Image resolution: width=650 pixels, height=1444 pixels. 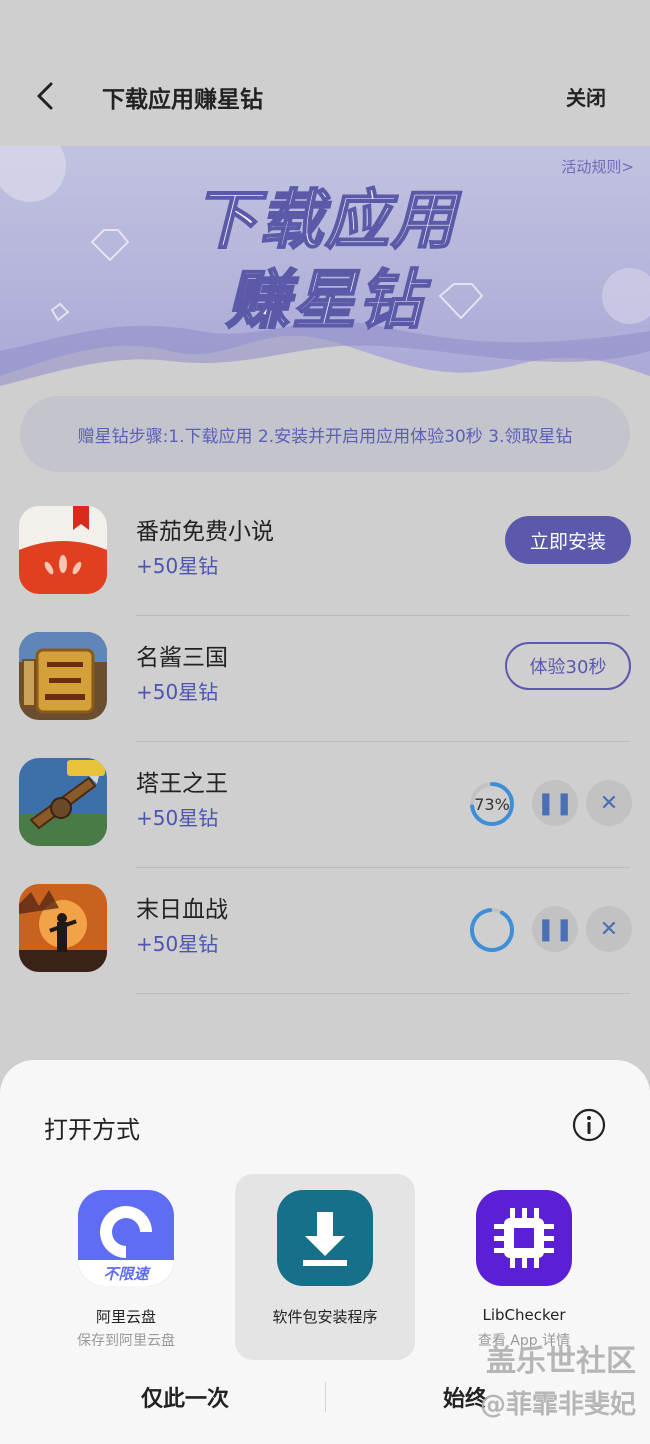 What do you see at coordinates (586, 96) in the screenshot?
I see `close-button: 关闭` at bounding box center [586, 96].